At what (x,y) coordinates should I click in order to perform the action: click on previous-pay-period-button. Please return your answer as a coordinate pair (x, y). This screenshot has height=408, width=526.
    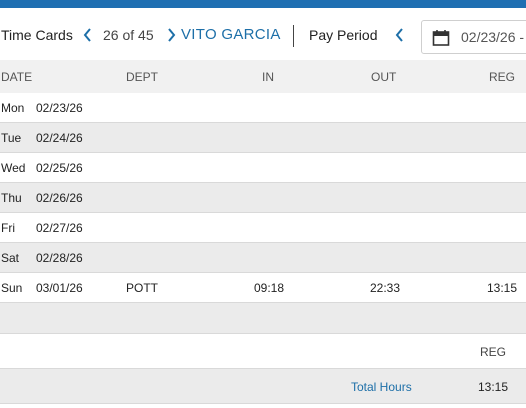
    Looking at the image, I should click on (400, 35).